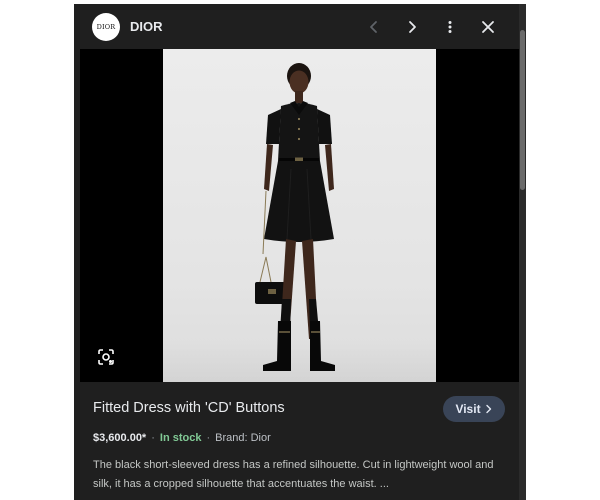 The width and height of the screenshot is (600, 500). I want to click on close-icon, so click(488, 27).